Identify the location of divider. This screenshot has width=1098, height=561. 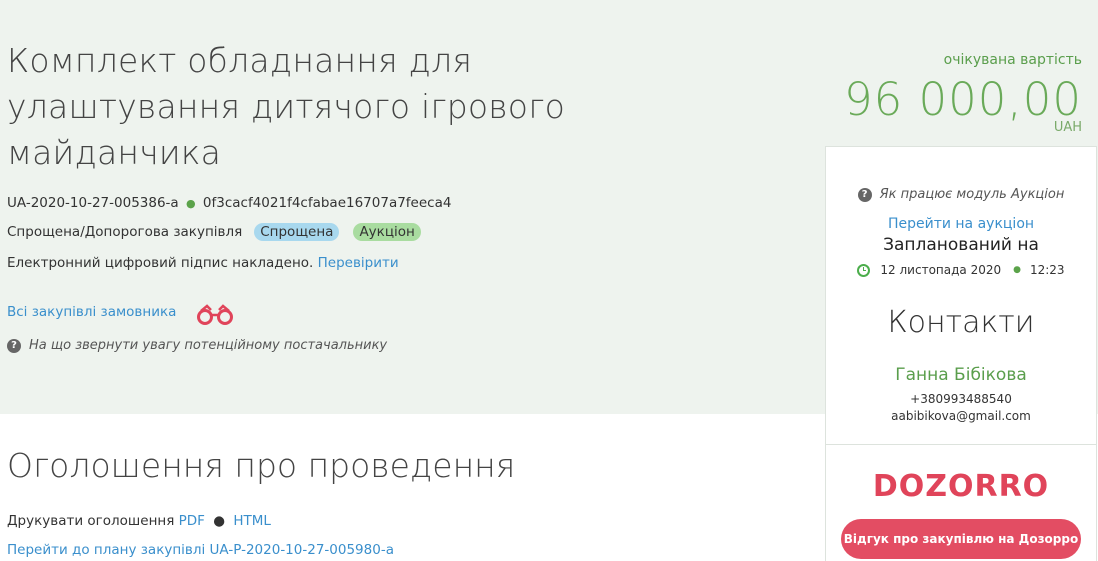
(961, 444).